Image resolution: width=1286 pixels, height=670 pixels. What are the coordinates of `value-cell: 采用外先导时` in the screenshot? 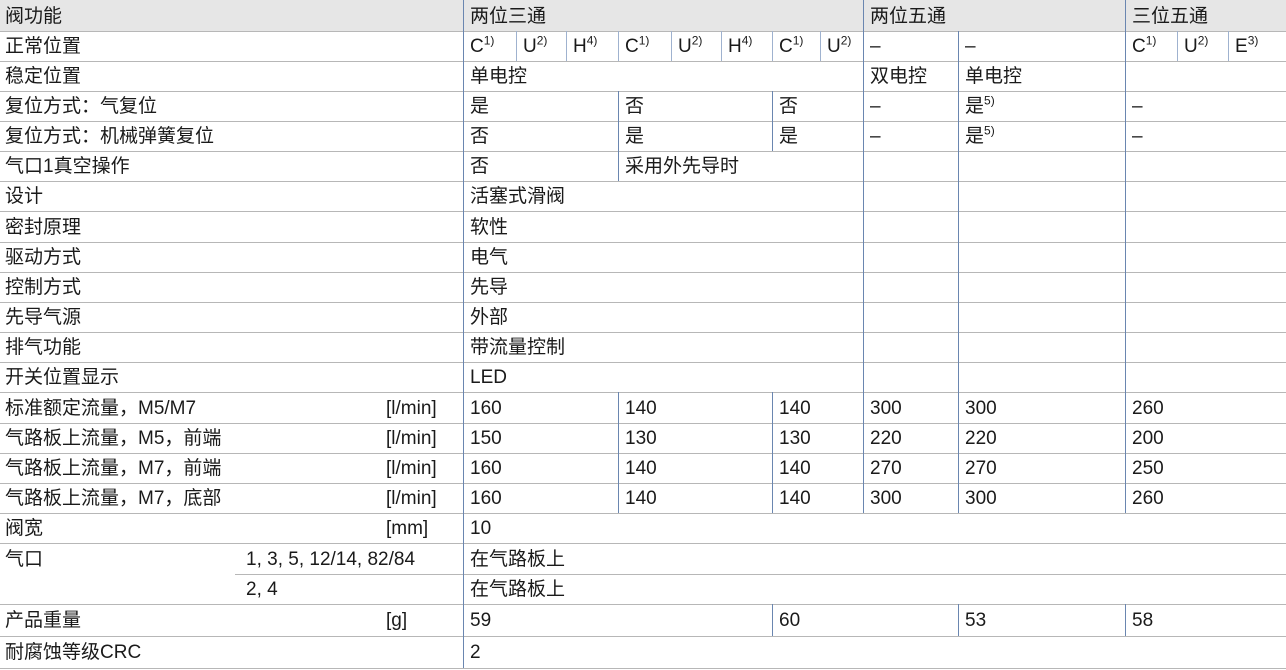 It's located at (682, 167).